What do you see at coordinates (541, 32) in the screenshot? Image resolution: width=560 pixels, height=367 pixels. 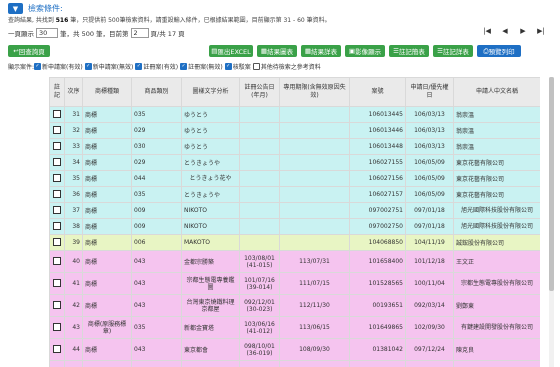 I see `last-page-icon: ▶|` at bounding box center [541, 32].